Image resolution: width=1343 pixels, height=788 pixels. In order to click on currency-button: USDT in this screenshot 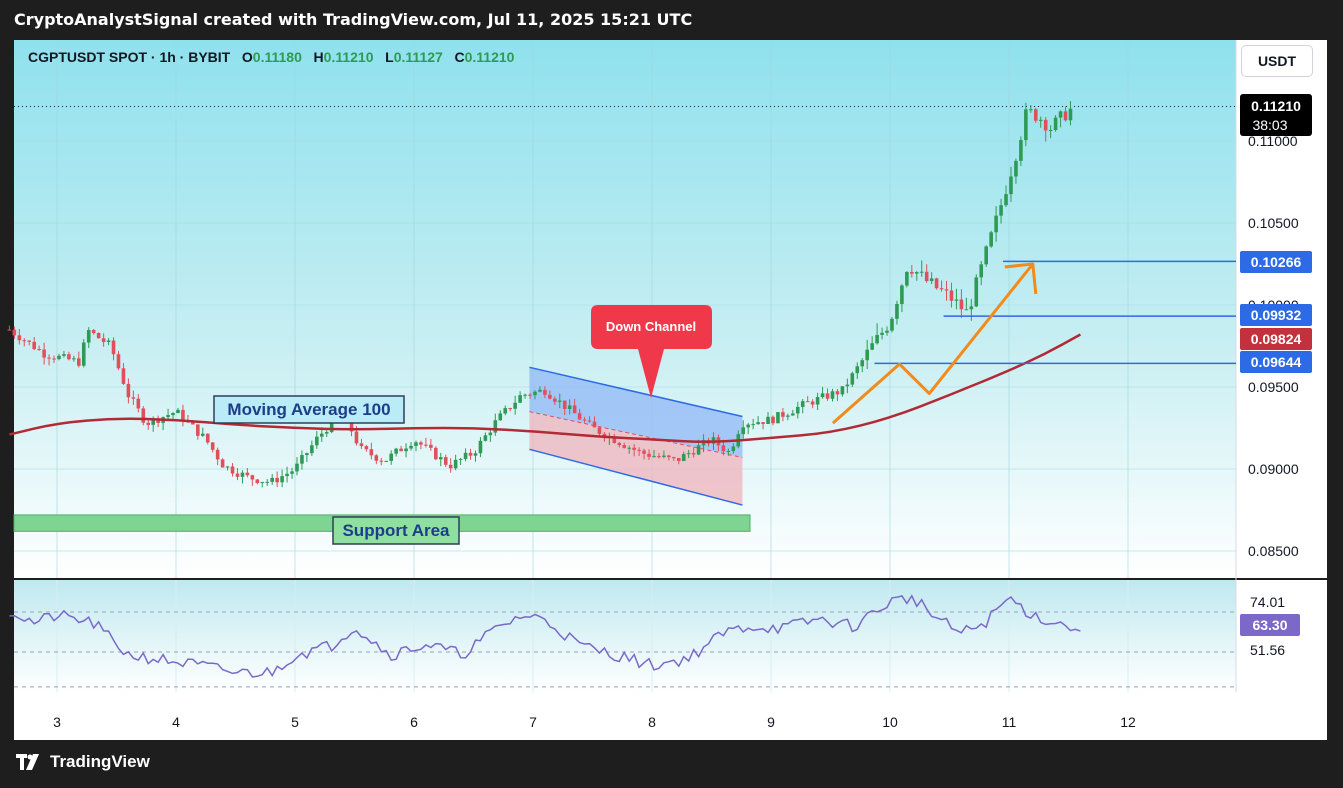, I will do `click(1277, 61)`.